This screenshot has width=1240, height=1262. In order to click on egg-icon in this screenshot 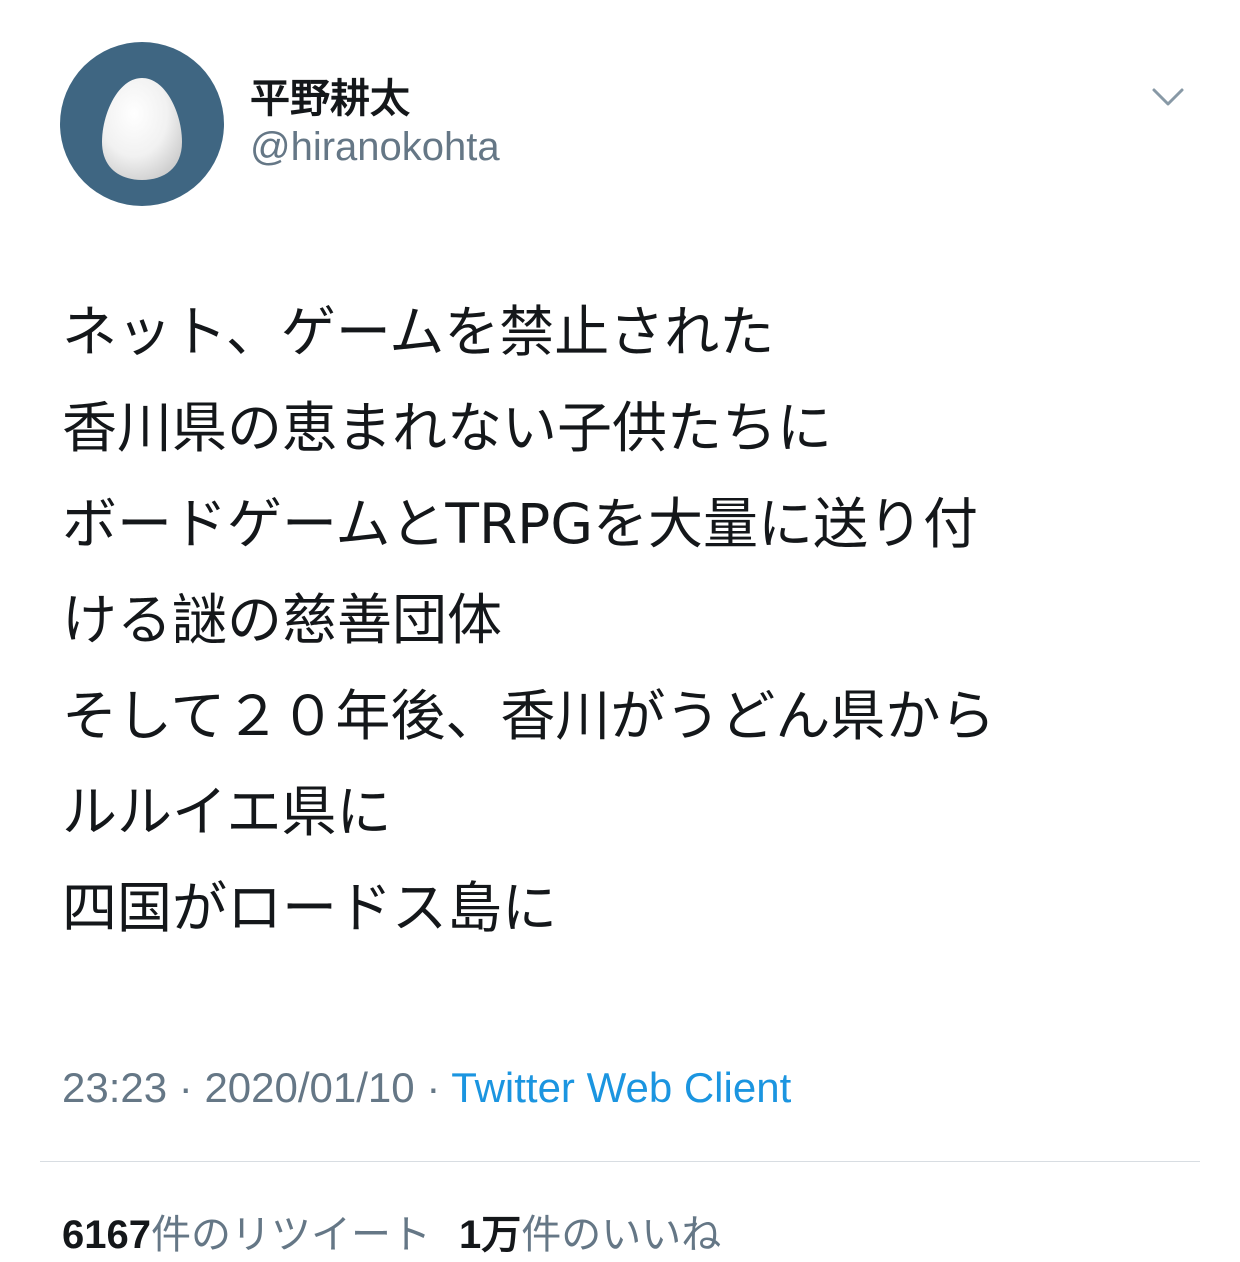, I will do `click(142, 129)`.